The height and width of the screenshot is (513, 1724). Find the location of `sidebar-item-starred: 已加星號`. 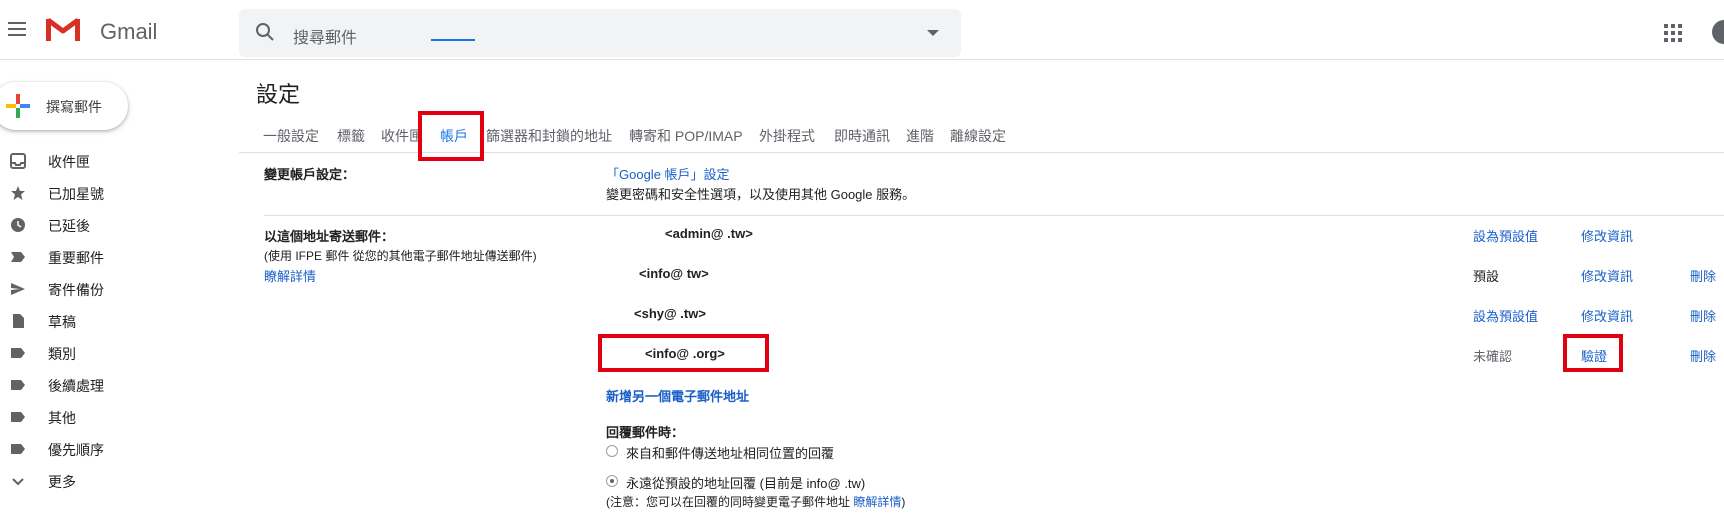

sidebar-item-starred: 已加星號 is located at coordinates (115, 193).